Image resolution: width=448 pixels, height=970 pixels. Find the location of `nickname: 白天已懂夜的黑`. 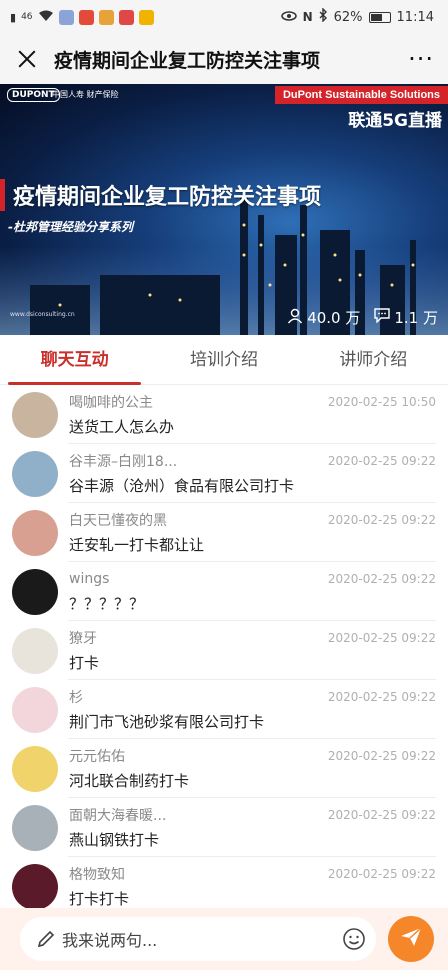

nickname: 白天已懂夜的黑 is located at coordinates (118, 521).